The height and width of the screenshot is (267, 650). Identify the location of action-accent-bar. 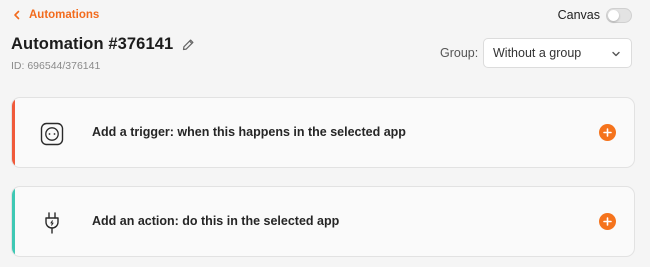
(13, 221).